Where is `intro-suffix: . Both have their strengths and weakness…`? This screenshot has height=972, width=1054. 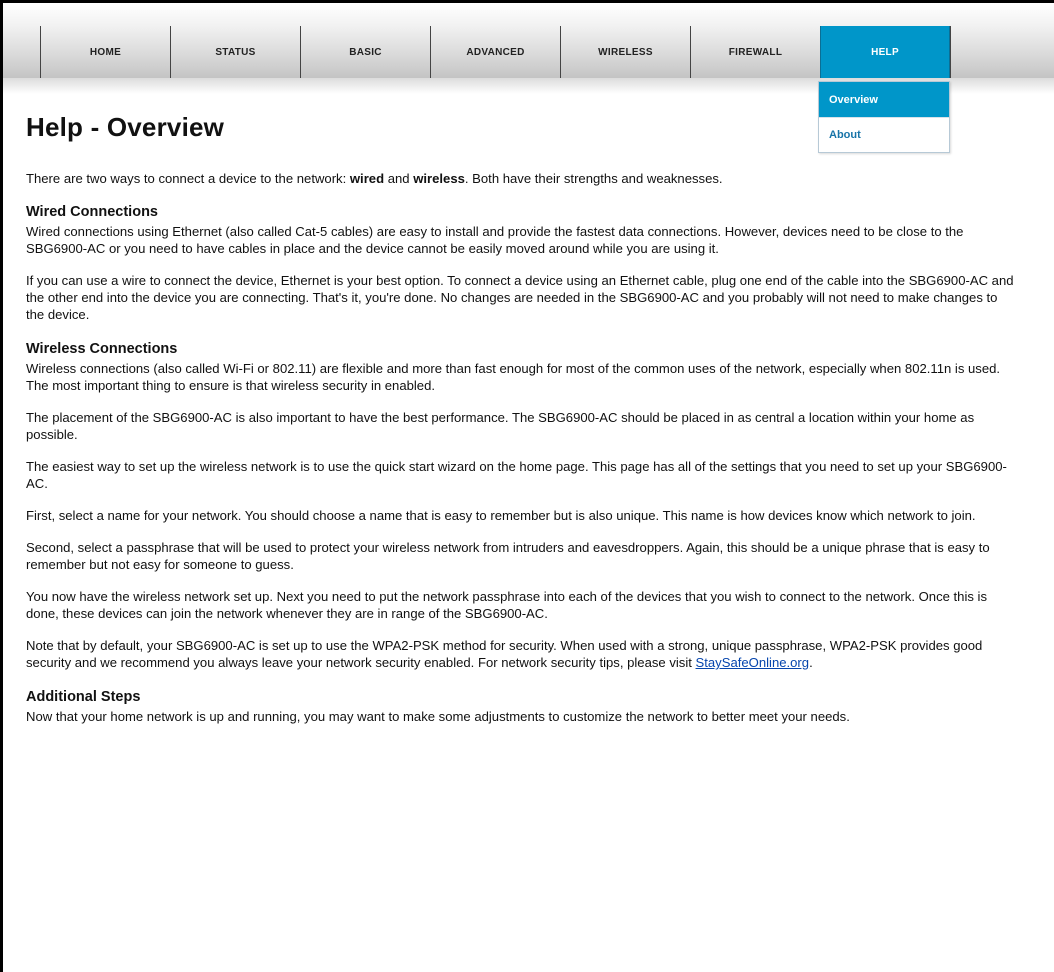 intro-suffix: . Both have their strengths and weakness… is located at coordinates (593, 178).